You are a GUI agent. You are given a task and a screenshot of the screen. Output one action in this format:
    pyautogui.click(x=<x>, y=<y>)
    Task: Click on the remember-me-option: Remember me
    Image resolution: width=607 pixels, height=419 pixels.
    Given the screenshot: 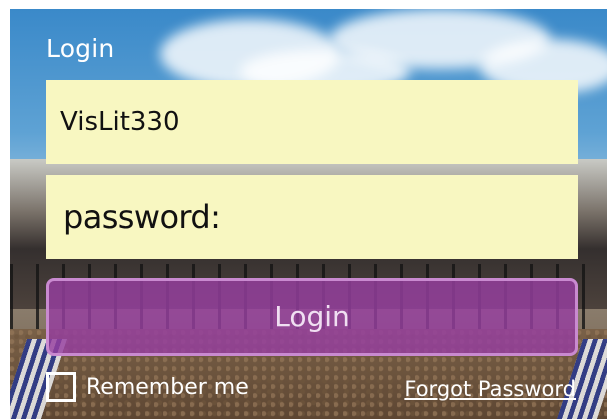 What is the action you would take?
    pyautogui.click(x=147, y=387)
    